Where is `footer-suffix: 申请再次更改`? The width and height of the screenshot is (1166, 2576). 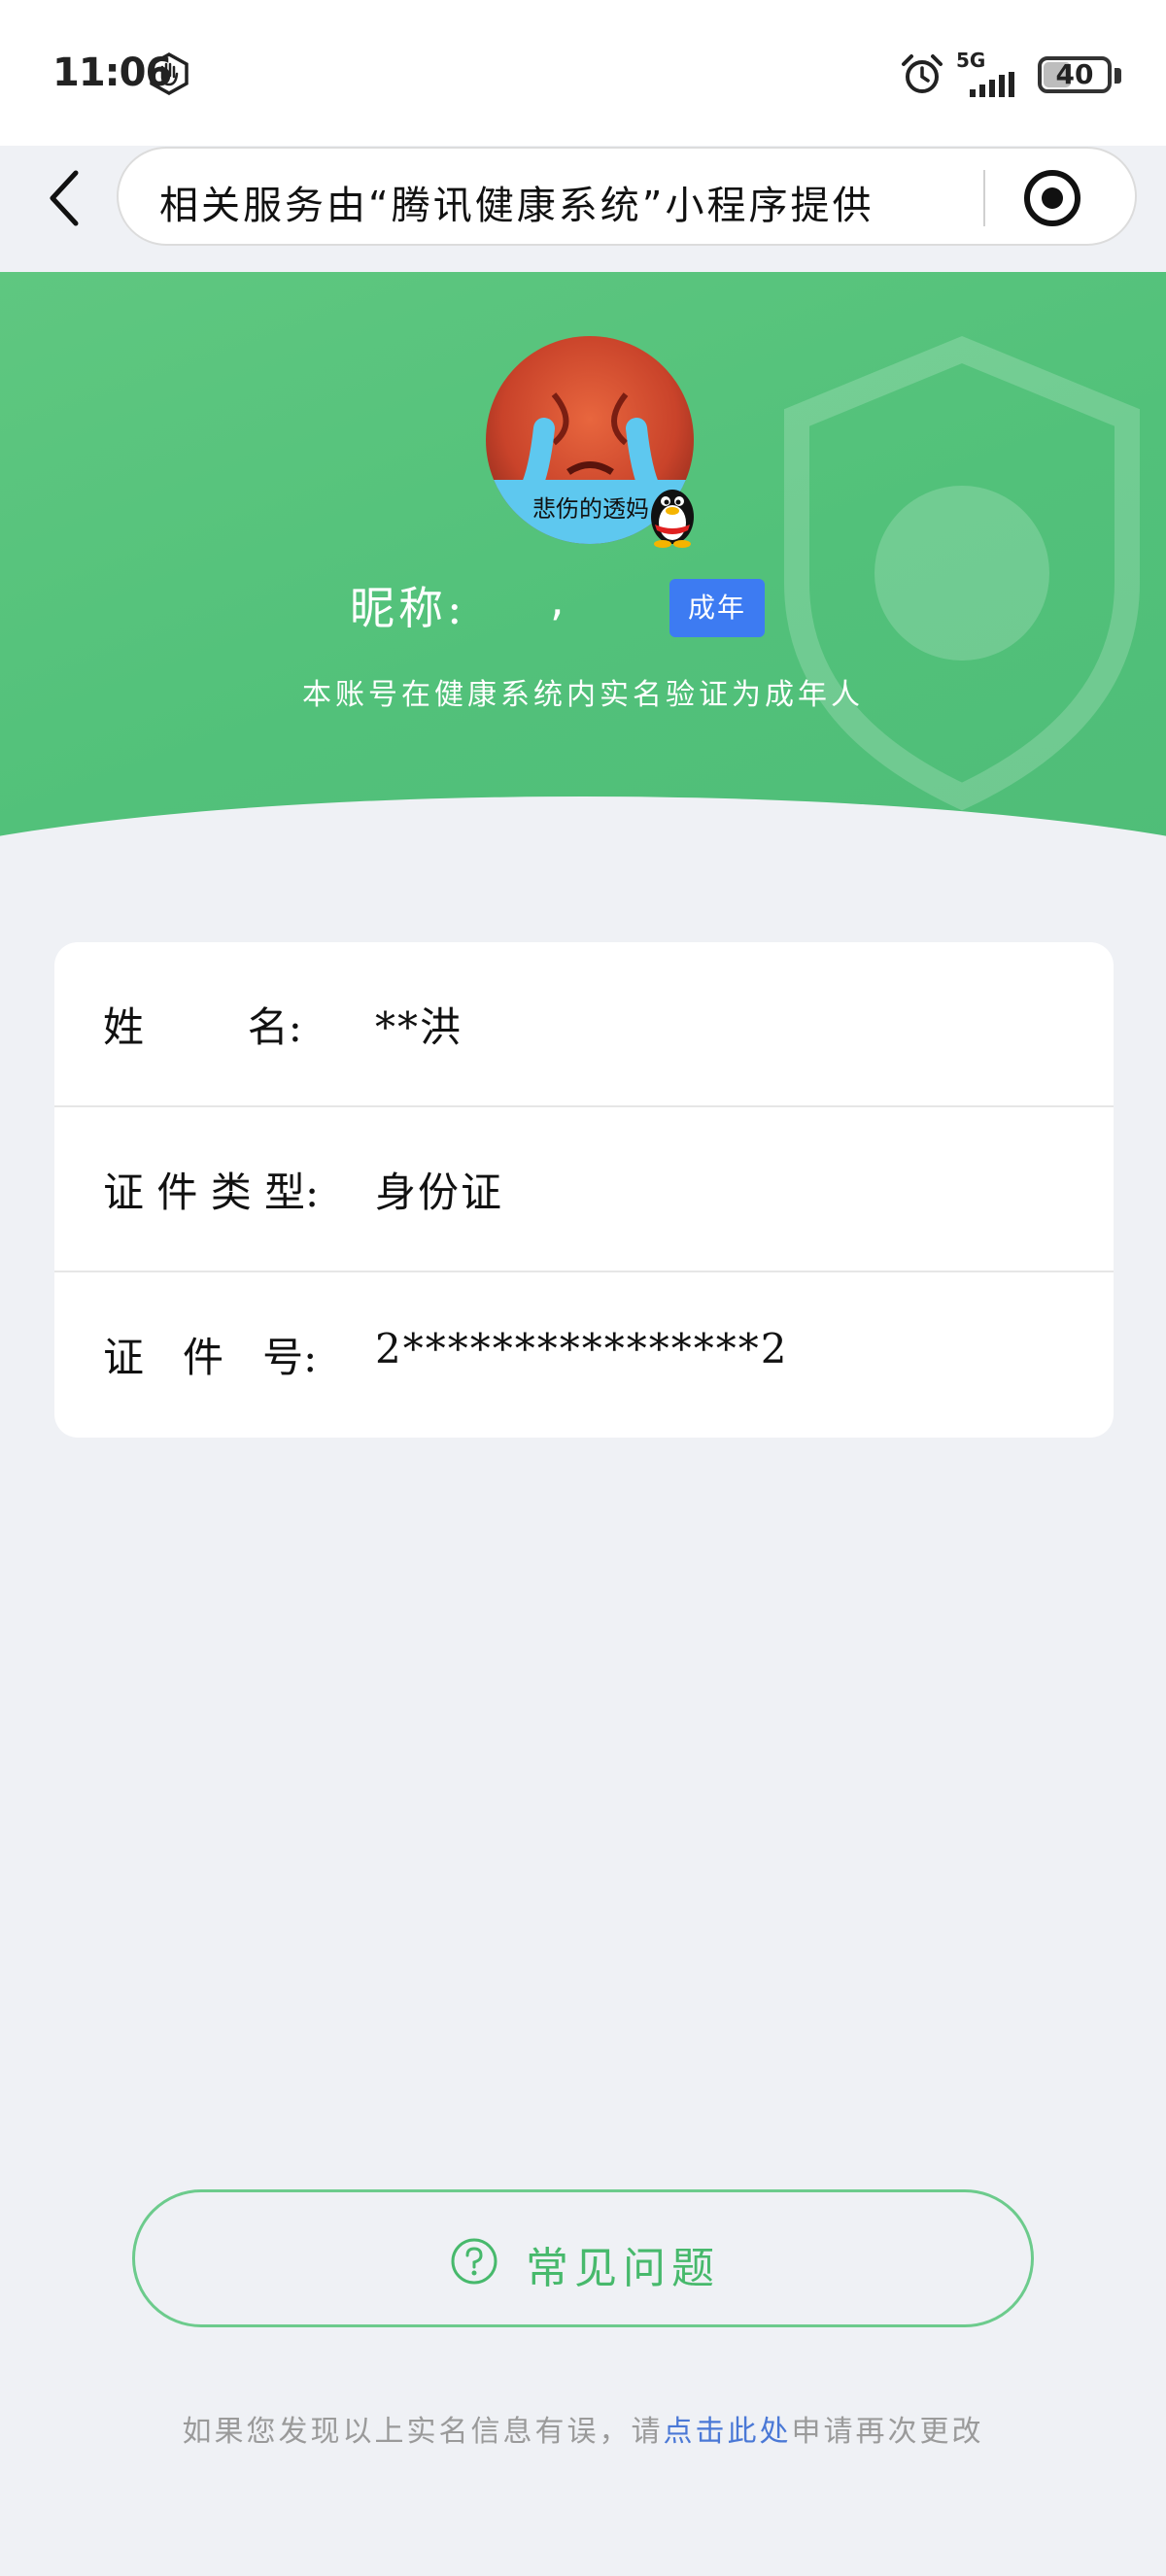
footer-suffix: 申请再次更改 is located at coordinates (887, 2432).